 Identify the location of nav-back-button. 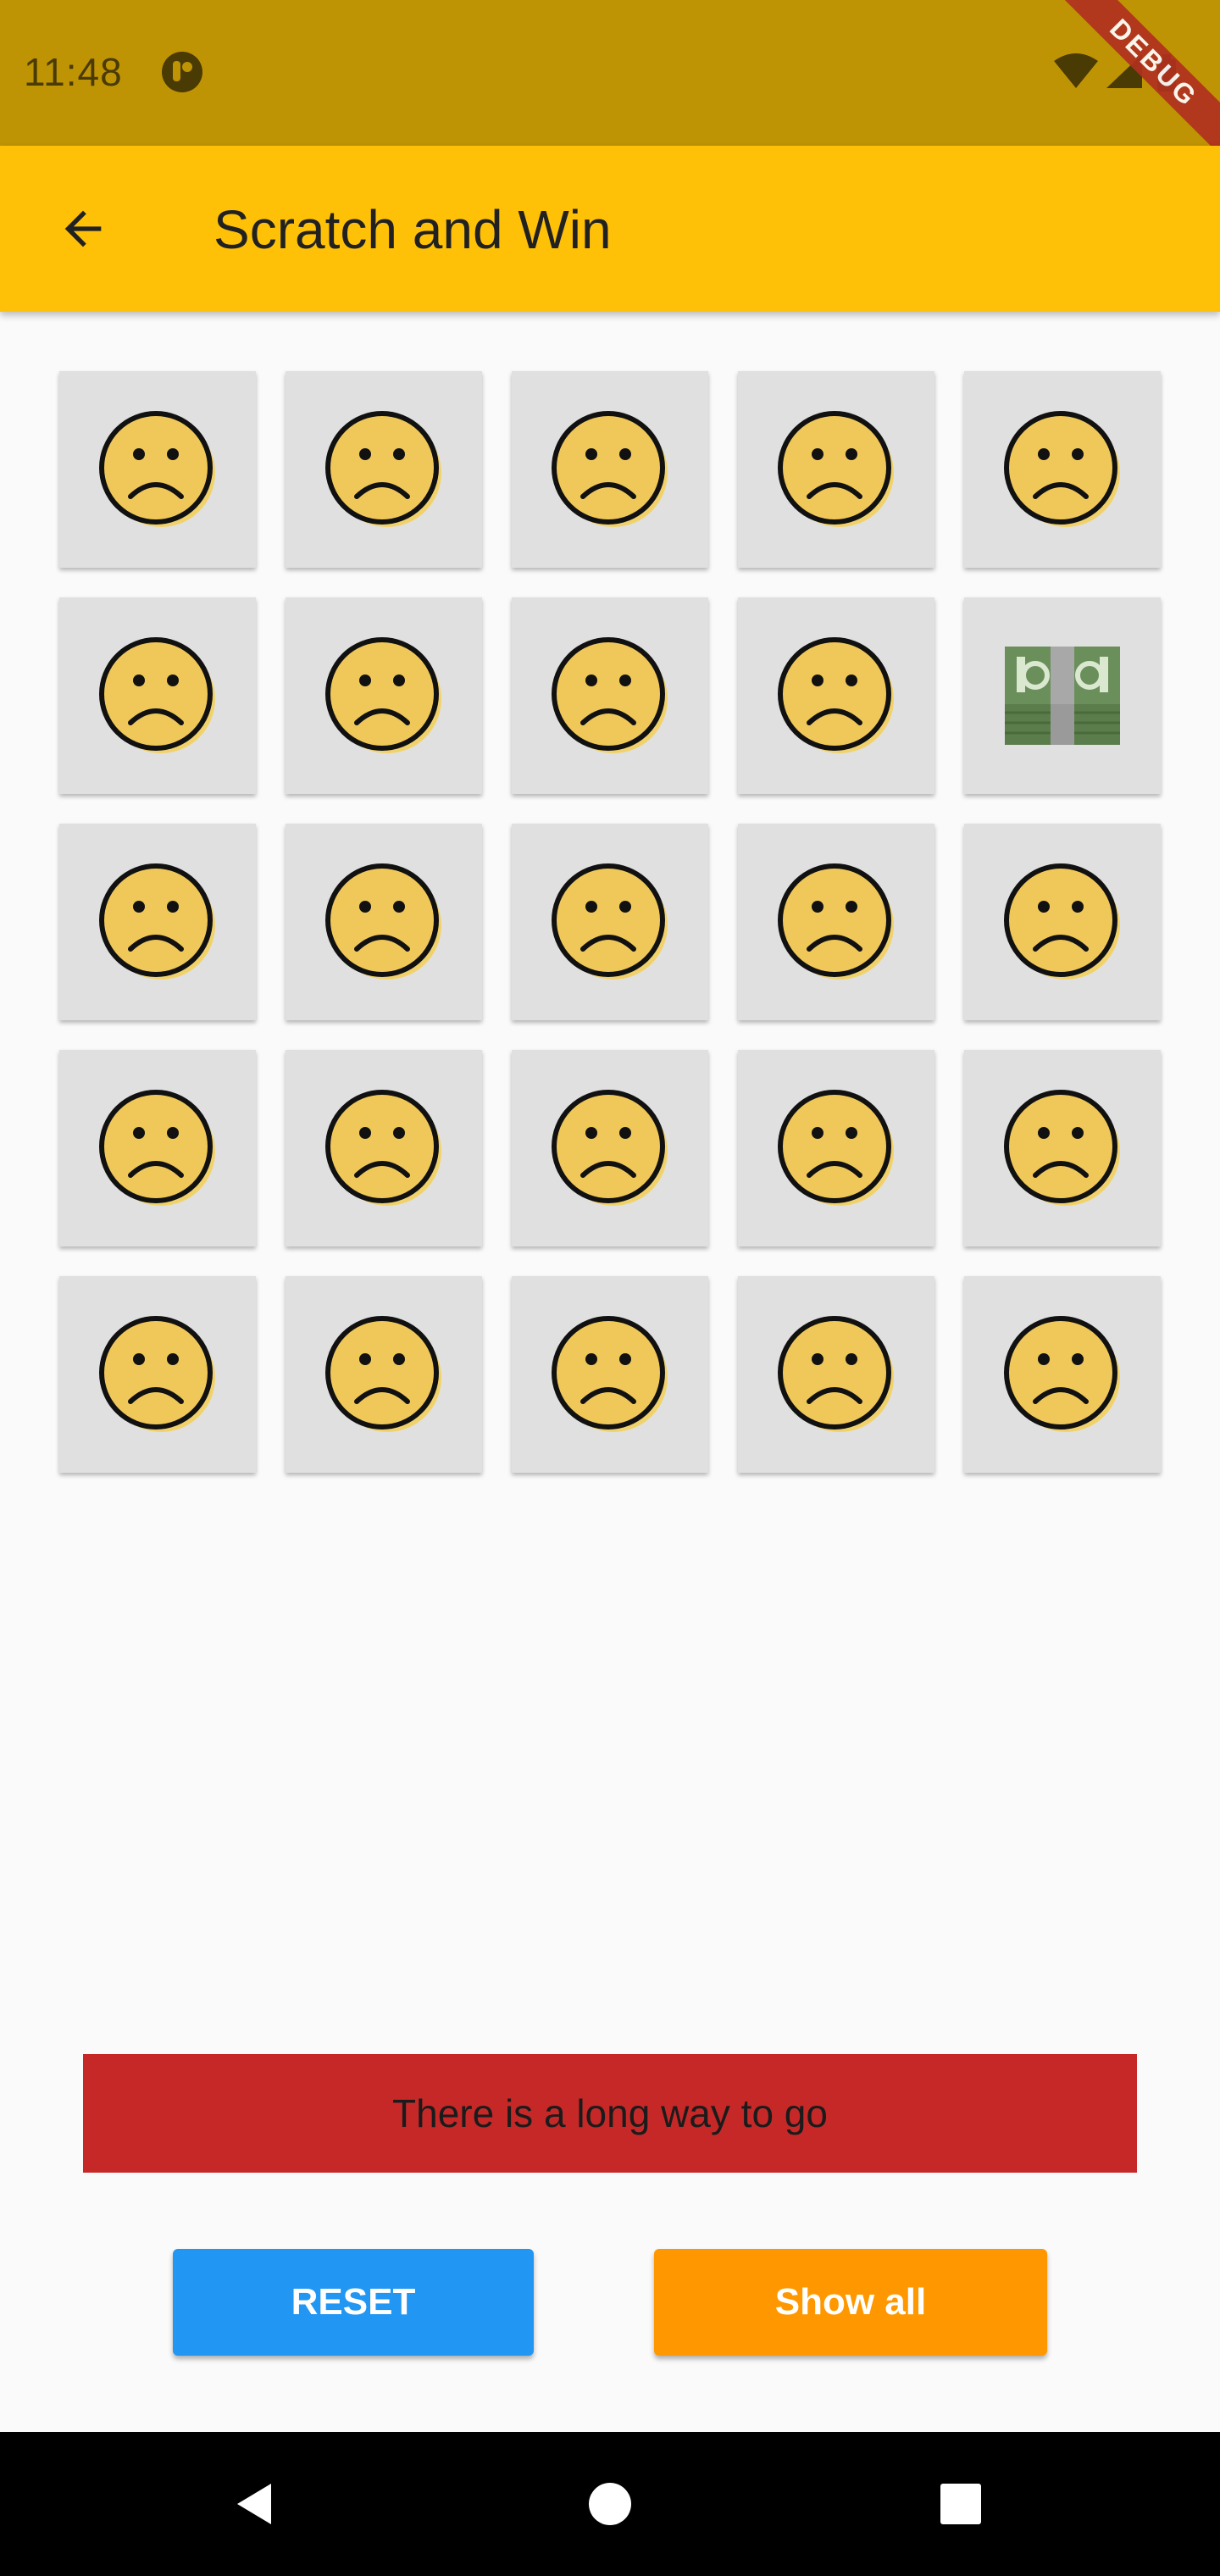
(254, 2504).